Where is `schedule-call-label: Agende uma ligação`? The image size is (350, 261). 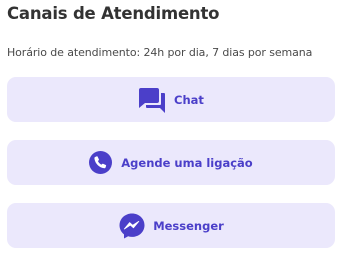
schedule-call-label: Agende uma ligação is located at coordinates (187, 162).